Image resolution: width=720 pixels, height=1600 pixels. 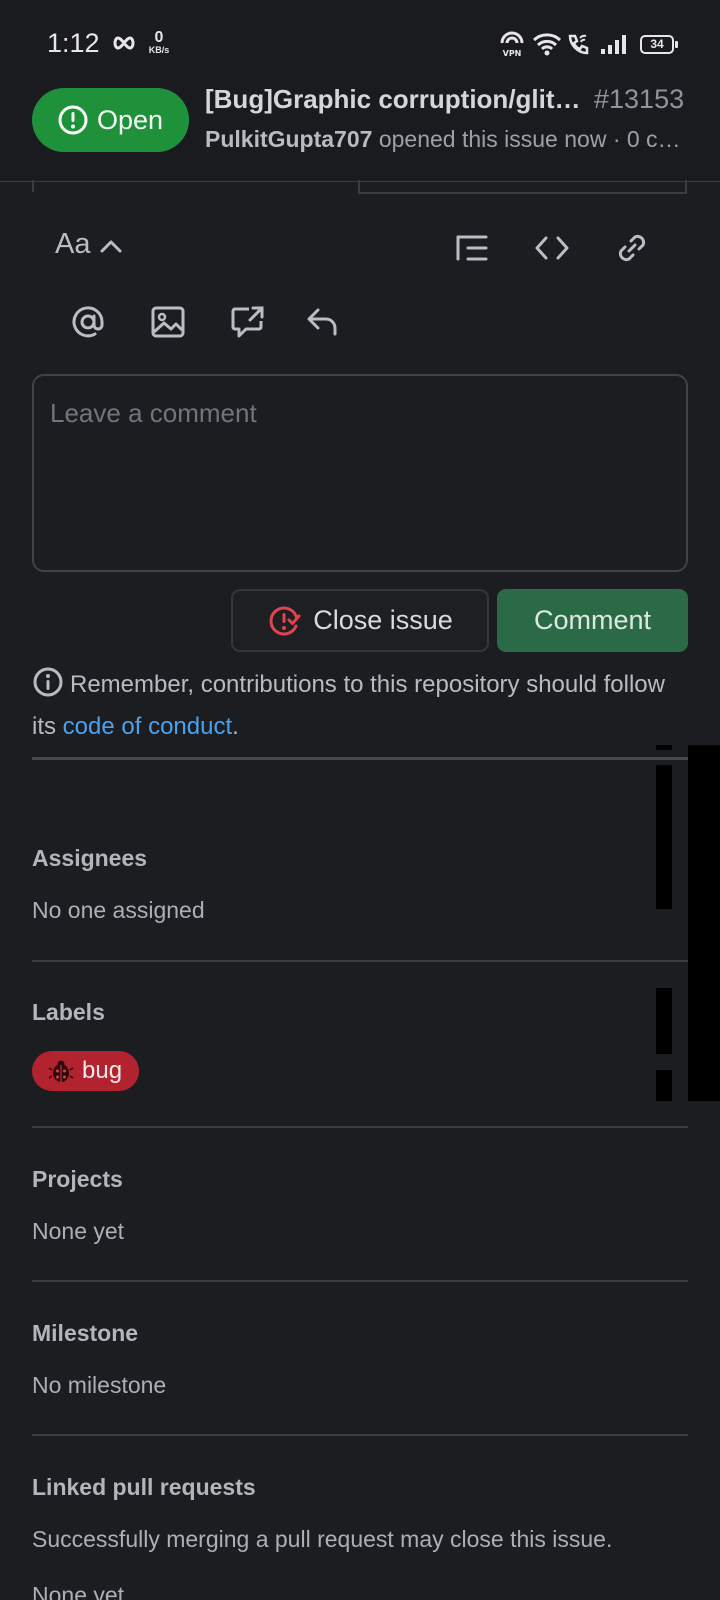 What do you see at coordinates (547, 44) in the screenshot?
I see `wifi-icon` at bounding box center [547, 44].